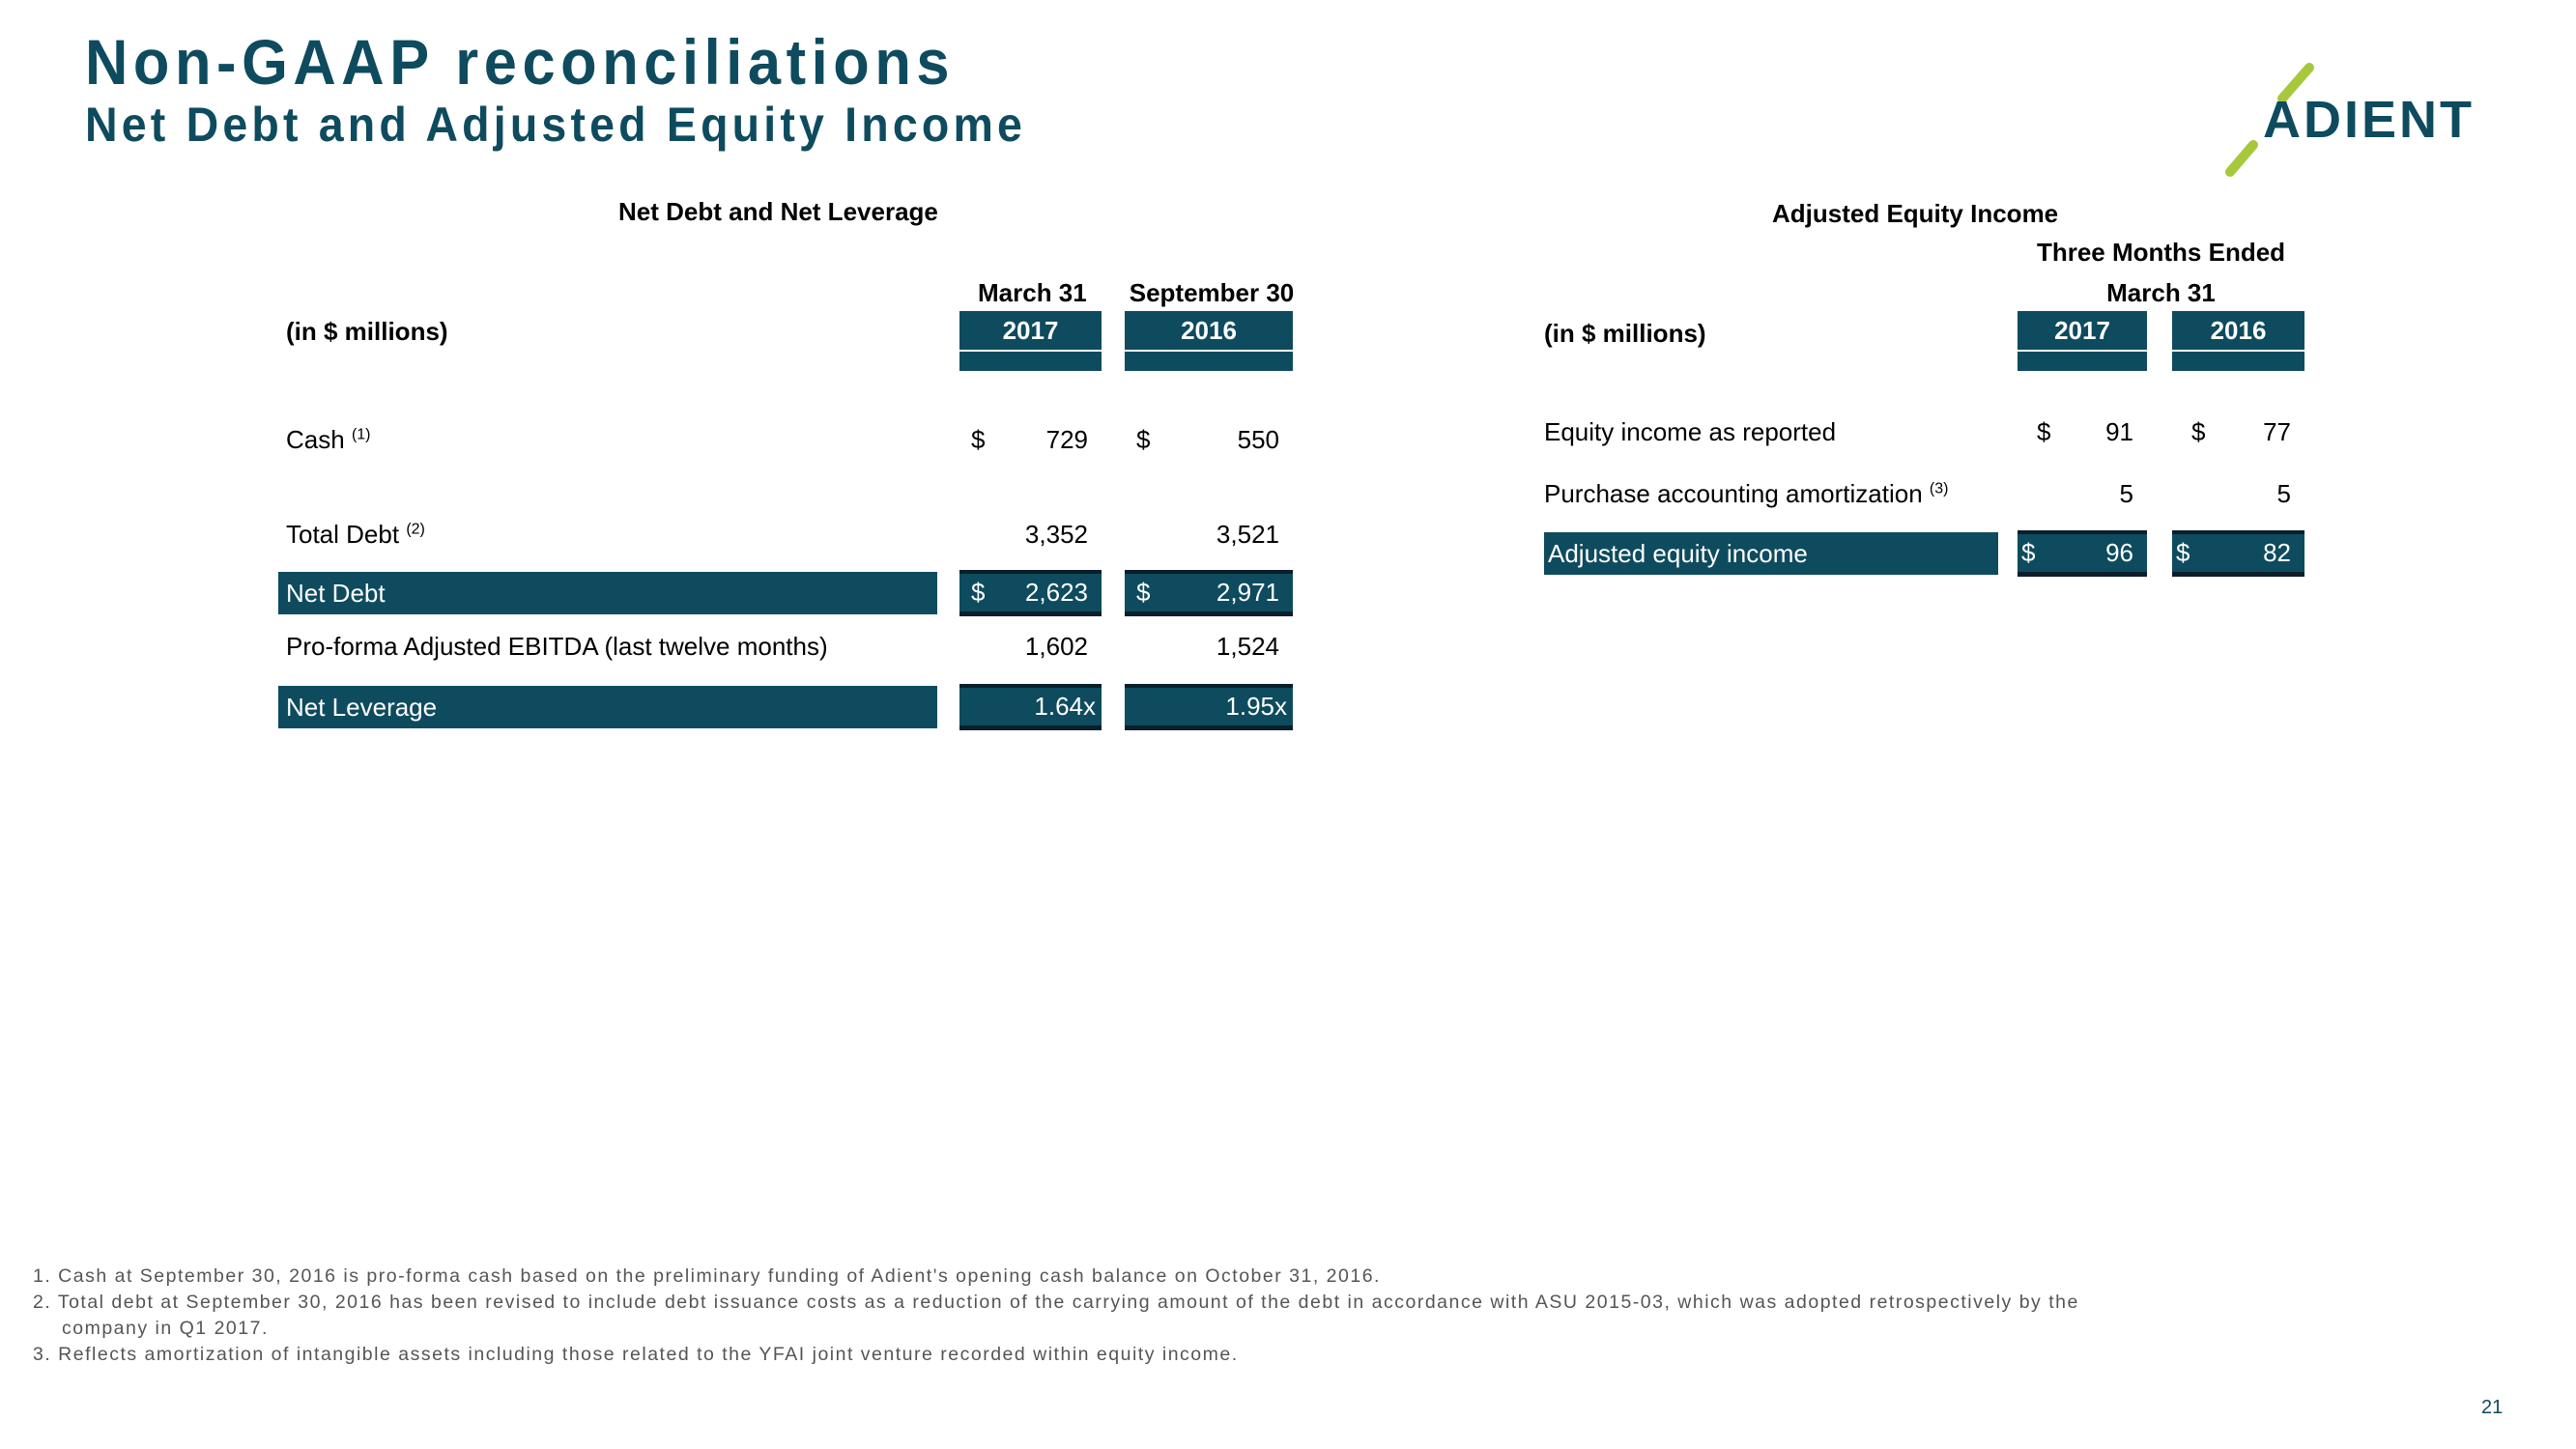  I want to click on cell-net-leverage-2017: 1.64x, so click(1030, 707).